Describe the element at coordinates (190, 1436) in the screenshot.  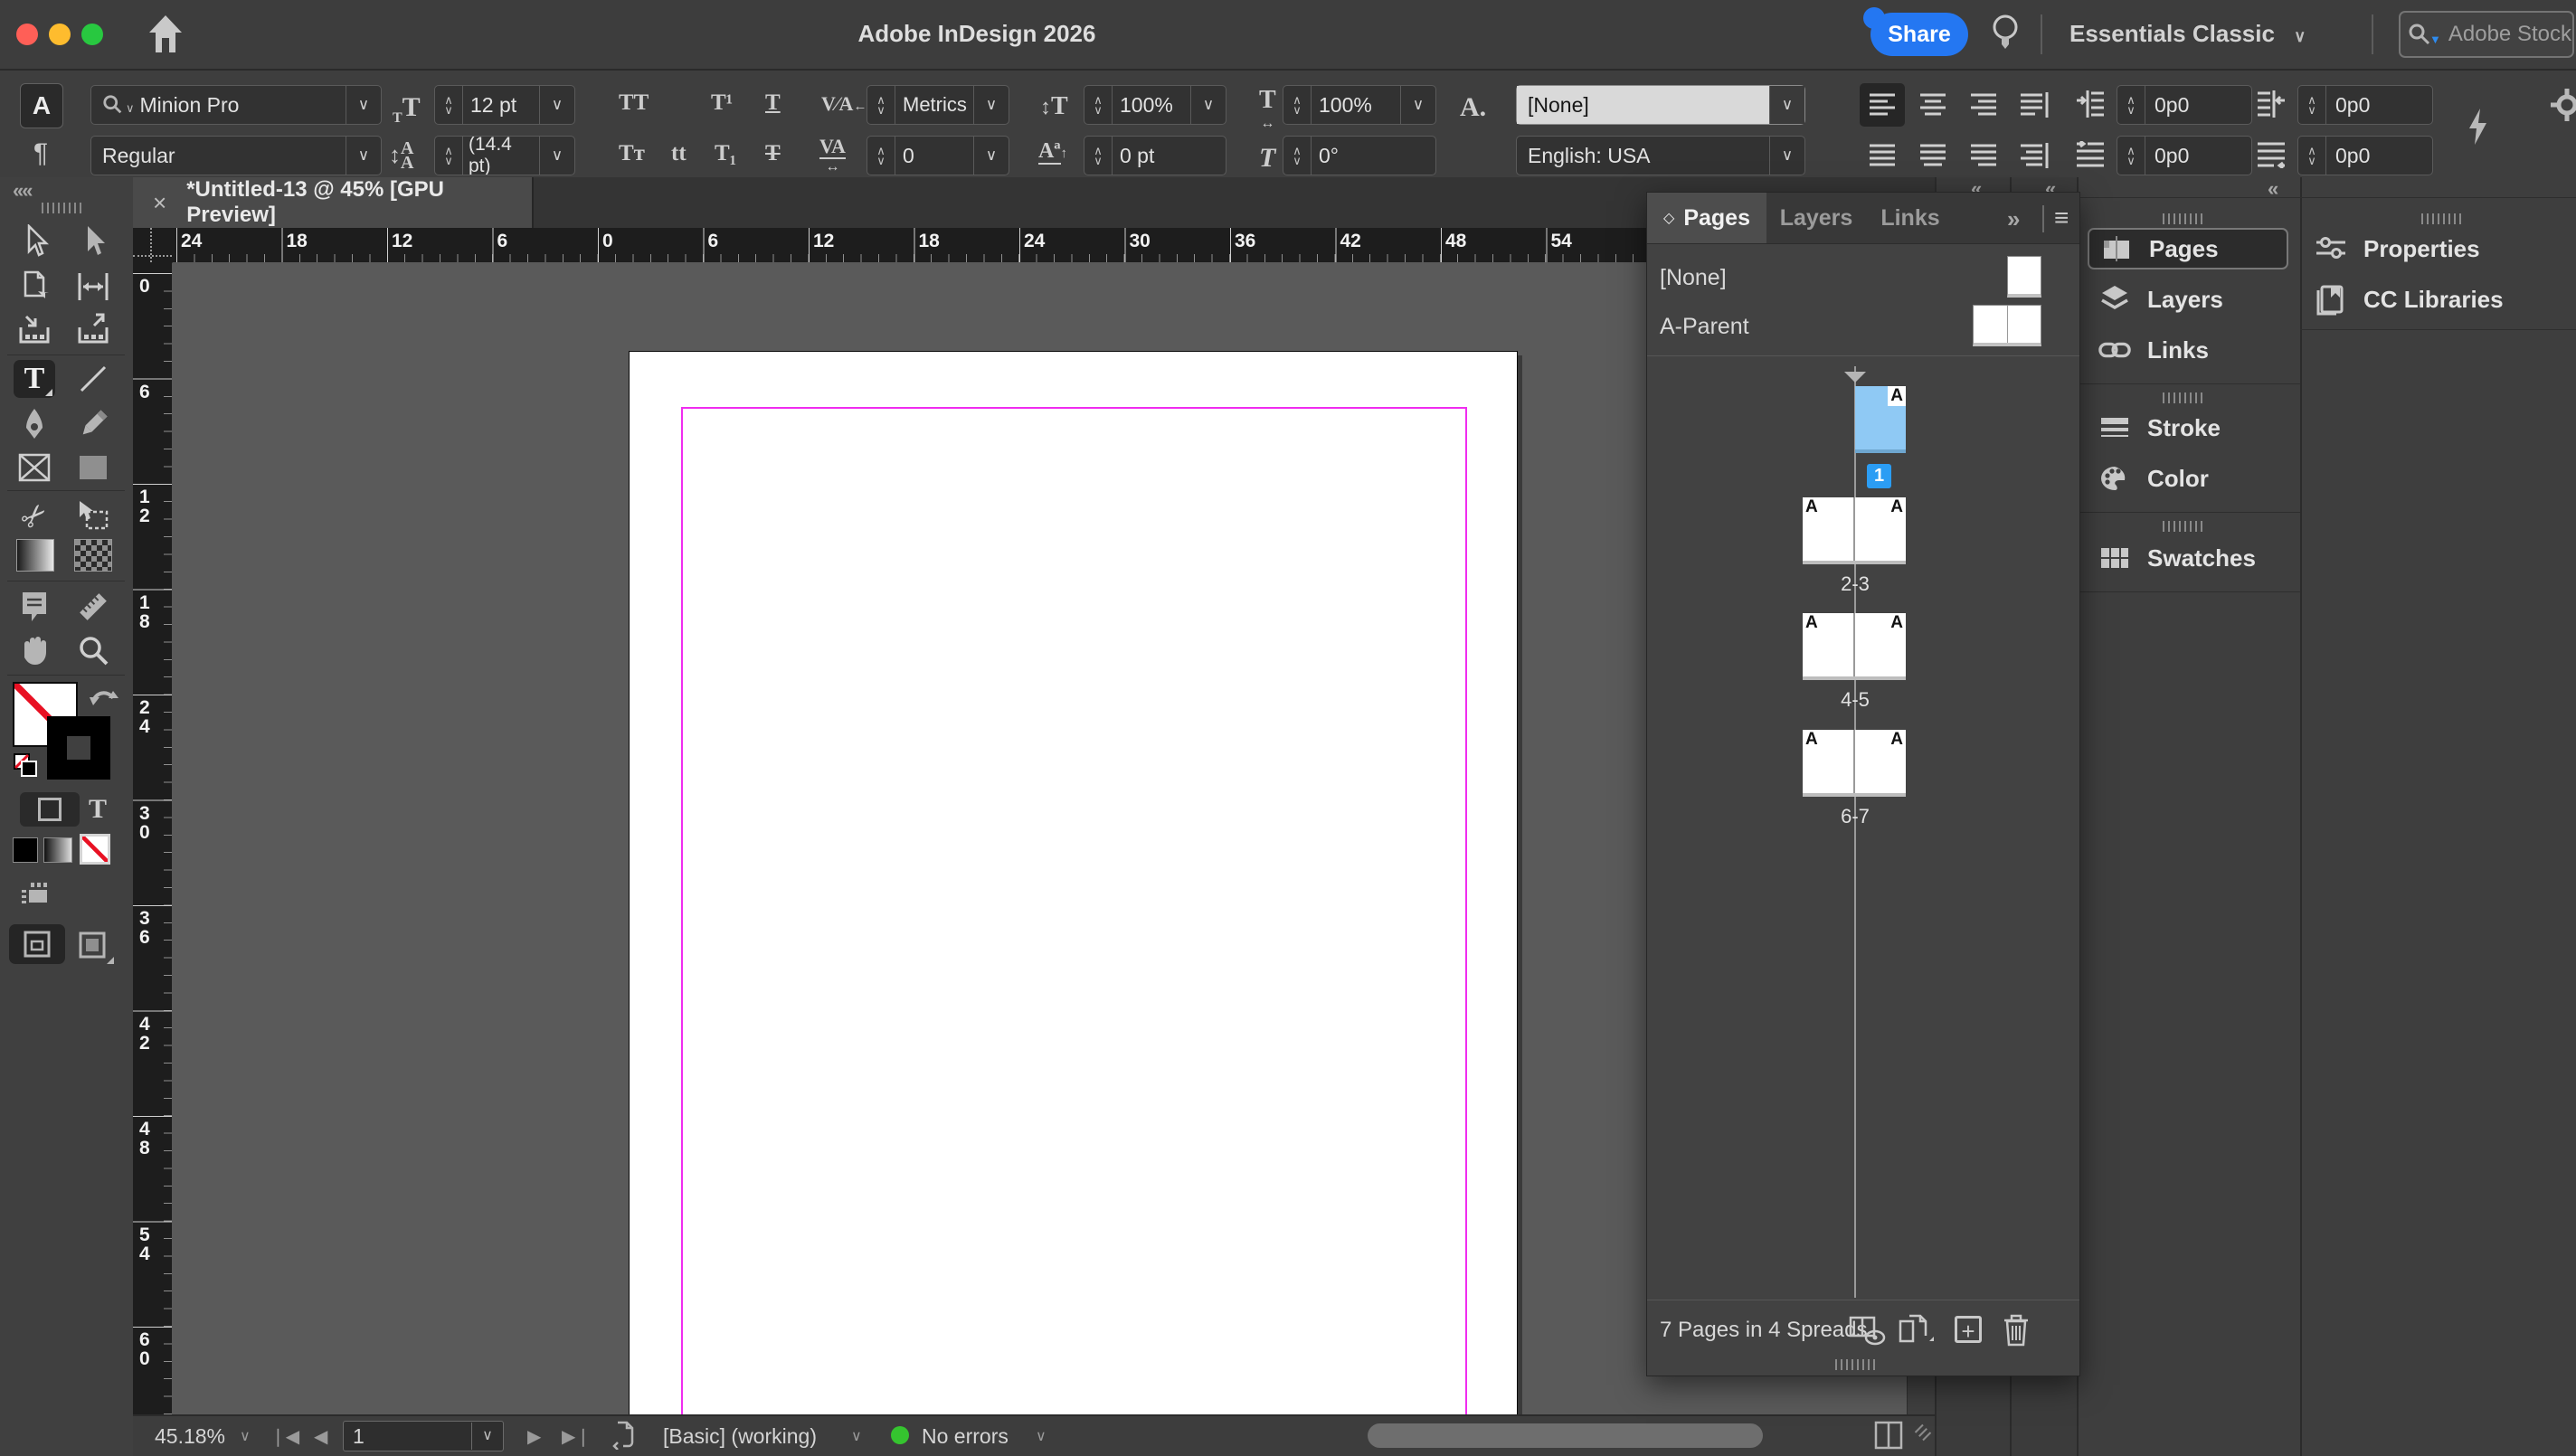
I see `zoom-level: 45.18%` at that location.